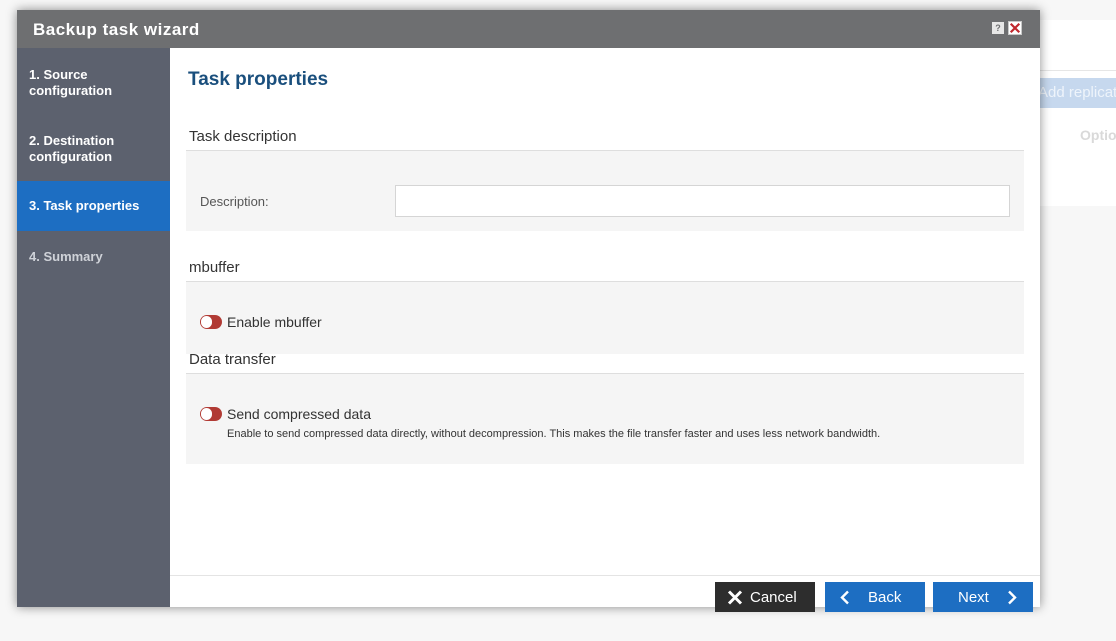 Image resolution: width=1116 pixels, height=641 pixels. I want to click on step-label: 3. Task properties, so click(84, 205).